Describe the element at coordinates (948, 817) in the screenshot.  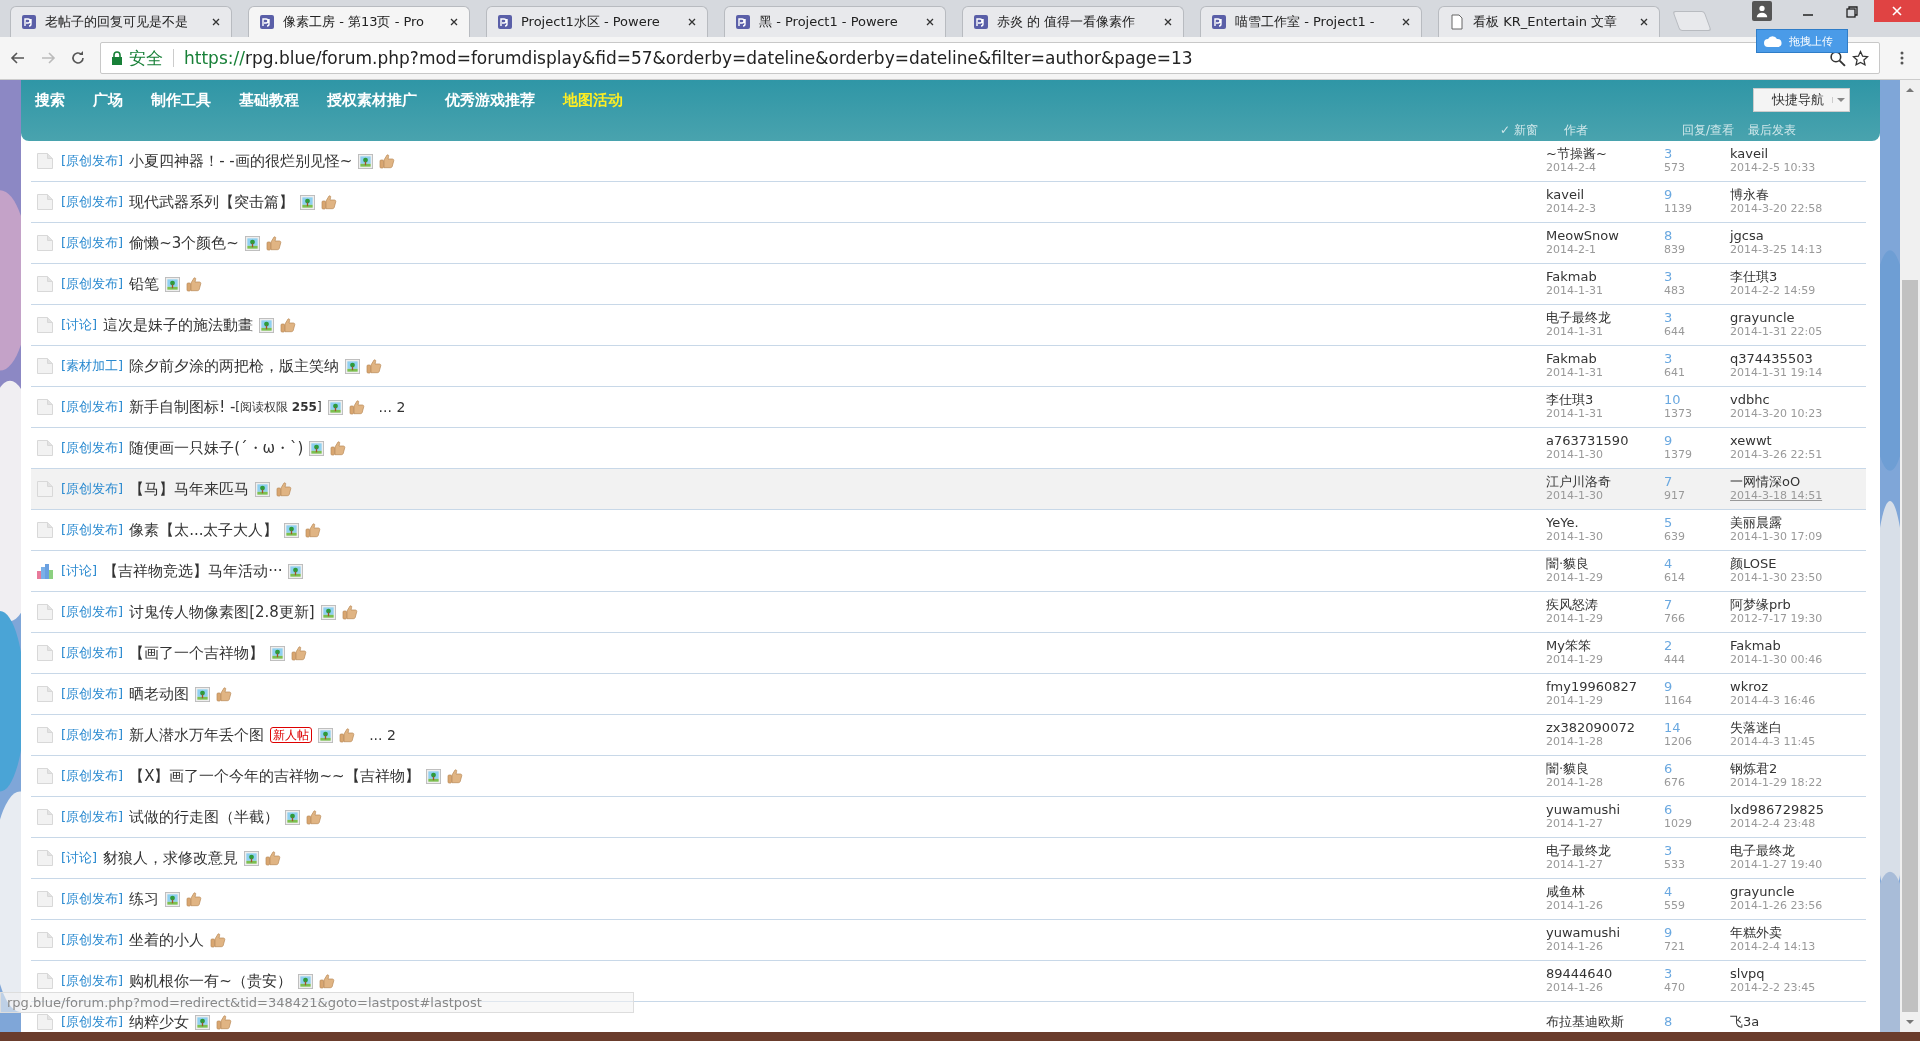
I see `thread-row: [原创发布] 试做的行走图（半截） yuwamushi 2014-1-27 6 1029 lxd986729825 2014-2-4 23:48` at that location.